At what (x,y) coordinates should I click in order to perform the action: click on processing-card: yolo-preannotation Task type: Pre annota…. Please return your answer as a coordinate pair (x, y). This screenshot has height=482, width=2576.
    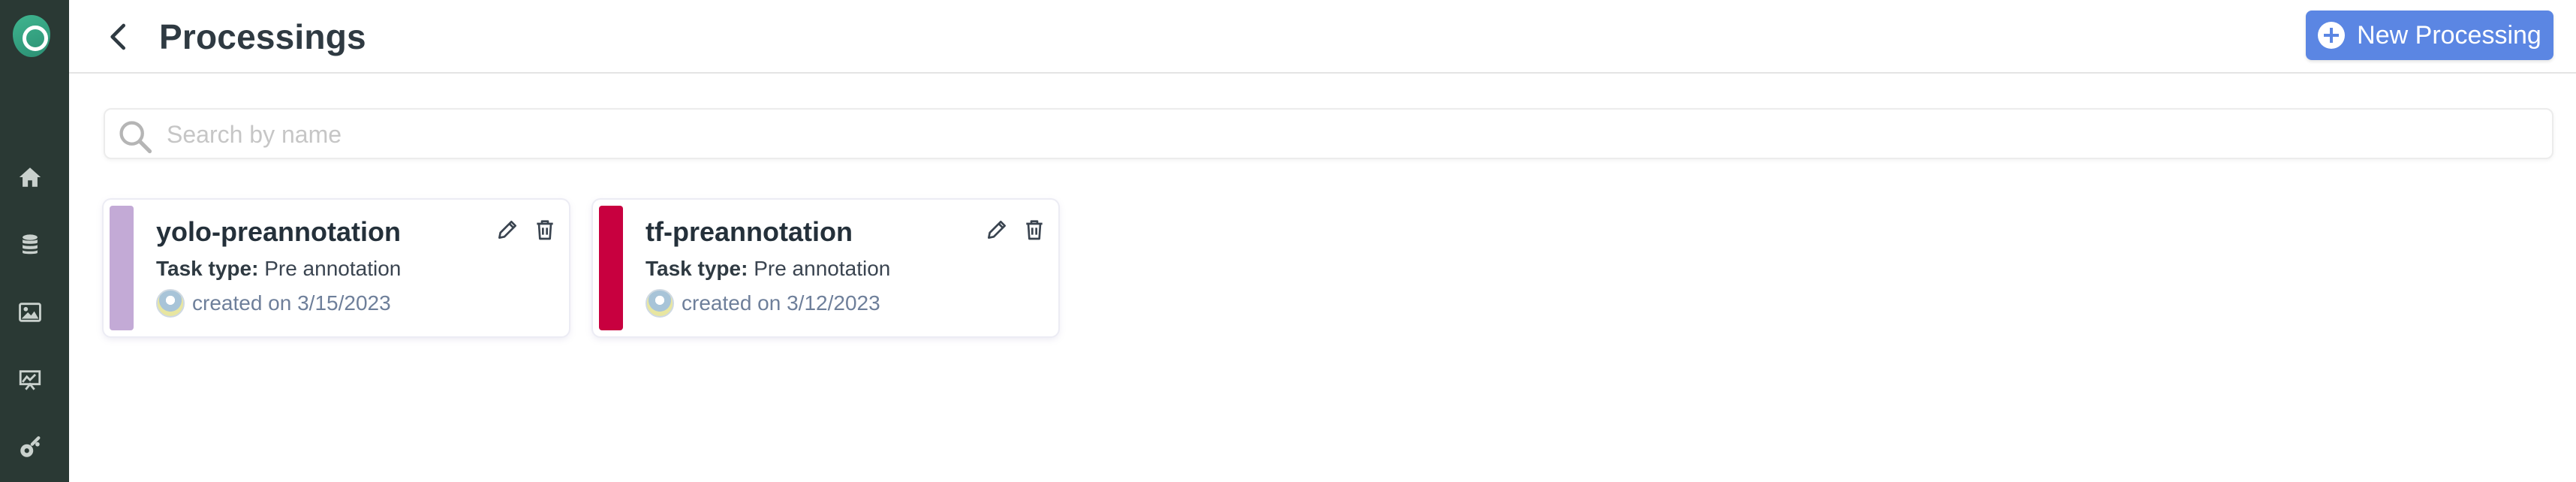
    Looking at the image, I should click on (336, 268).